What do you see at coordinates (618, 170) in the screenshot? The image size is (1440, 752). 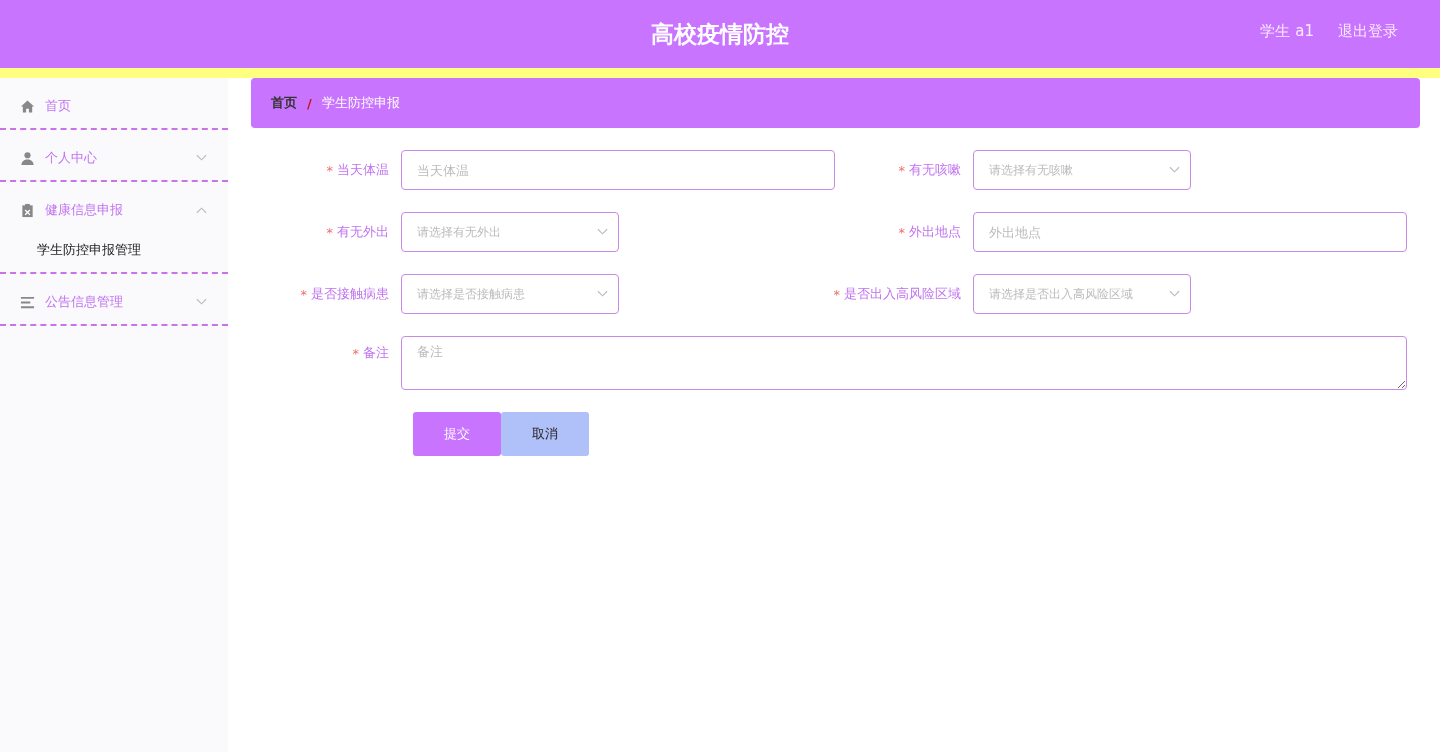 I see `text-input: 当天体温` at bounding box center [618, 170].